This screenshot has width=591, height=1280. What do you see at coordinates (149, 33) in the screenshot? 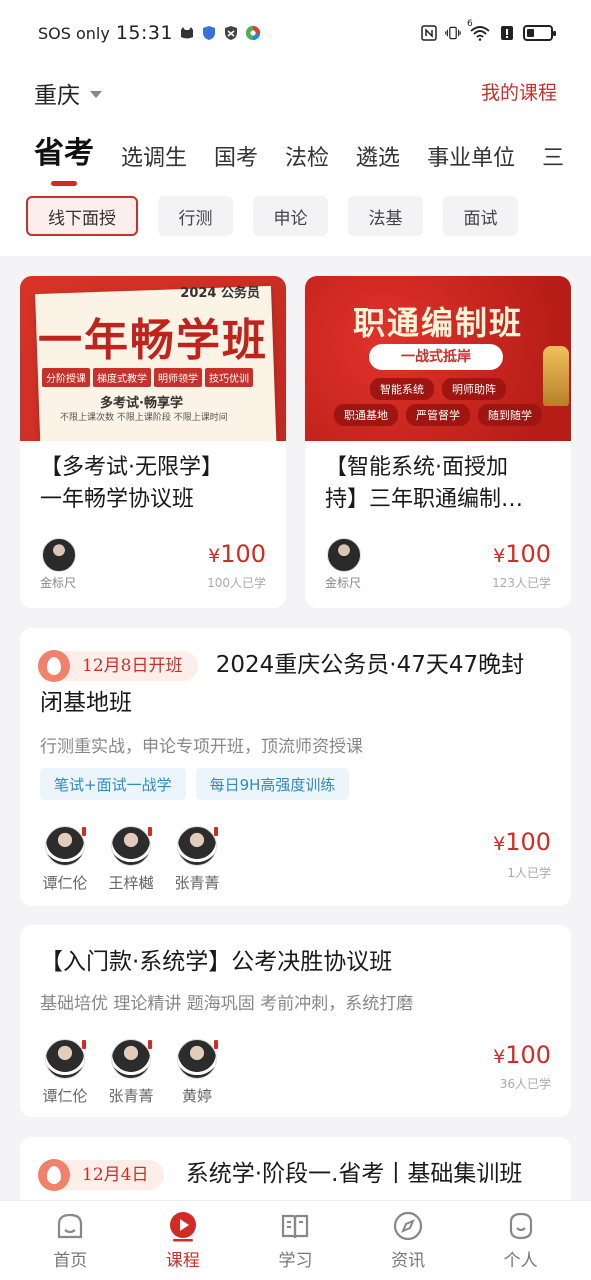
I see `status-left: SOS only 15:31` at bounding box center [149, 33].